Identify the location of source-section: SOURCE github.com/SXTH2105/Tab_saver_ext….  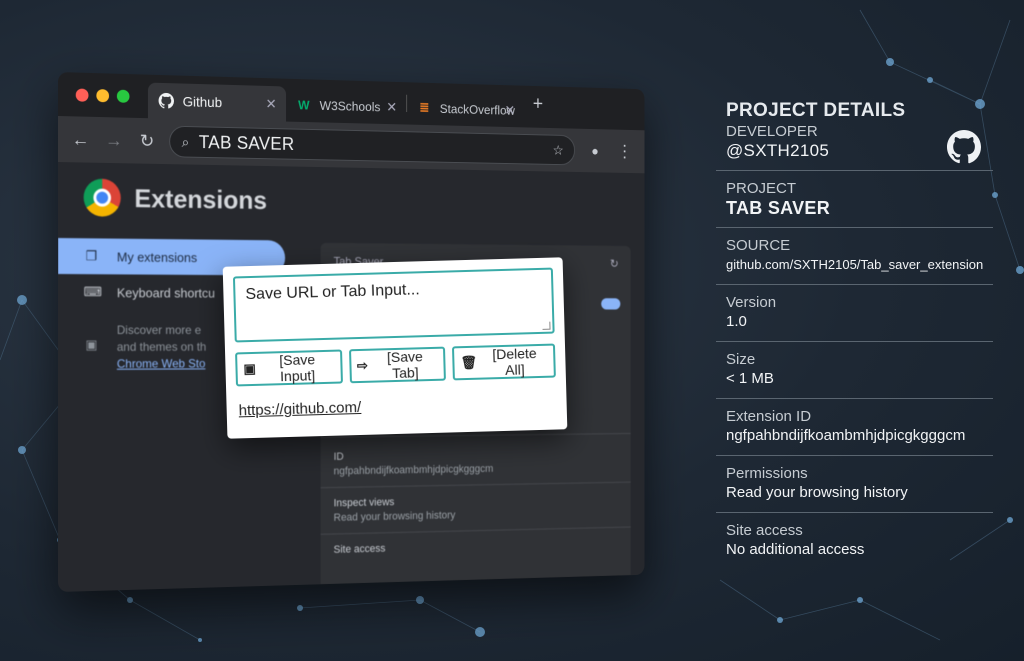
(854, 256).